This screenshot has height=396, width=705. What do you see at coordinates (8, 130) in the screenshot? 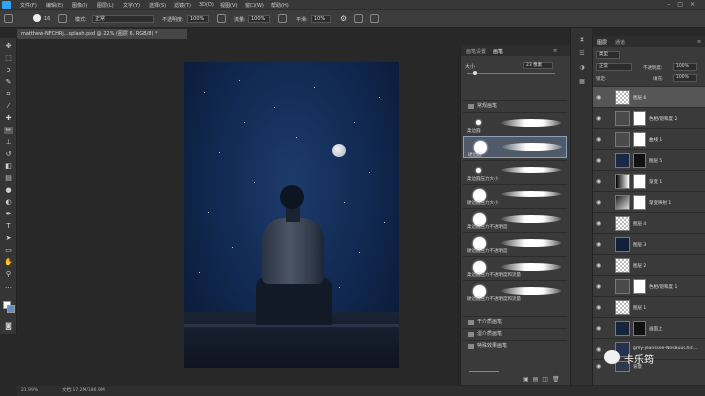
I see `brush-tool-icon: ✏` at bounding box center [8, 130].